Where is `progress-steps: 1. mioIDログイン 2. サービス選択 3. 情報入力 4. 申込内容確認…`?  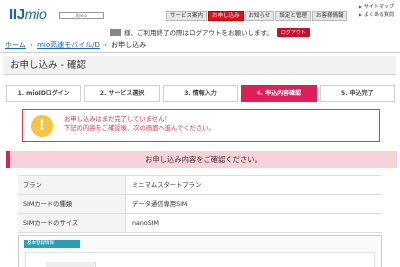 progress-steps: 1. mioIDログイン 2. サービス選択 3. 情報入力 4. 申込内容確認… is located at coordinates (201, 93).